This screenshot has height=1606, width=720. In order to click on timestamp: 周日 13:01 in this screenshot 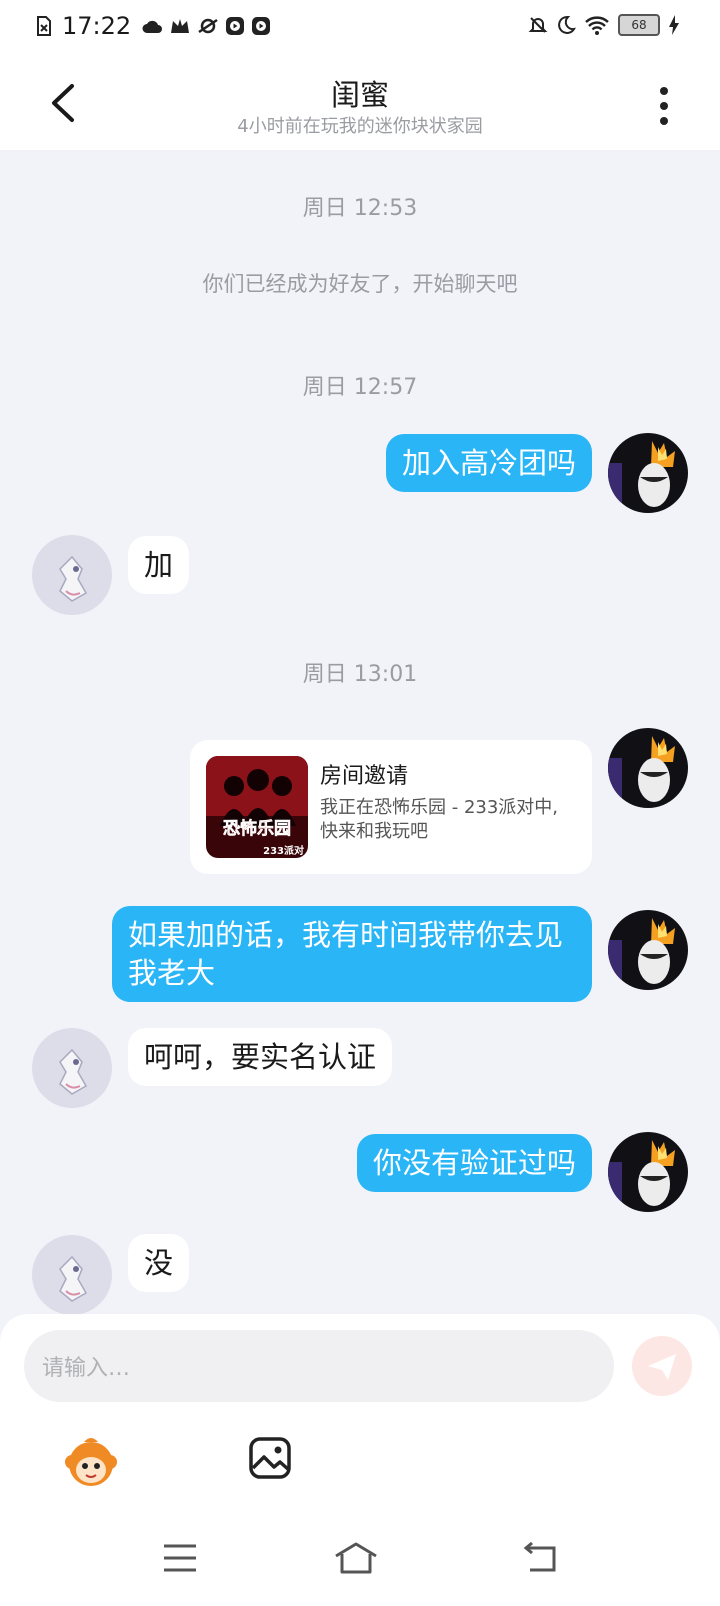, I will do `click(360, 674)`.